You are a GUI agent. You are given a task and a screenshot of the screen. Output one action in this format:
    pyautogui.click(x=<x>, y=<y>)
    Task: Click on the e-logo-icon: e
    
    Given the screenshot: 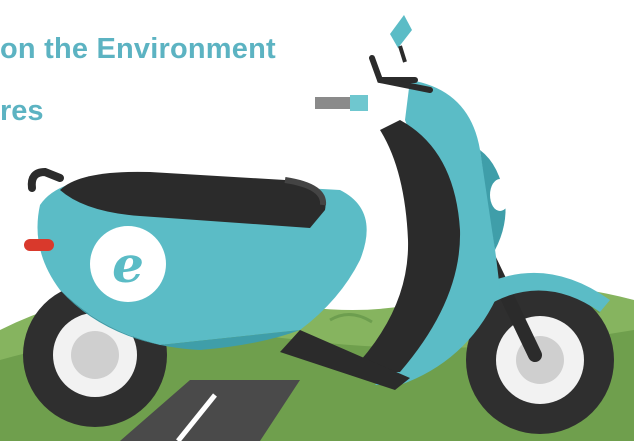 What is the action you would take?
    pyautogui.click(x=128, y=264)
    